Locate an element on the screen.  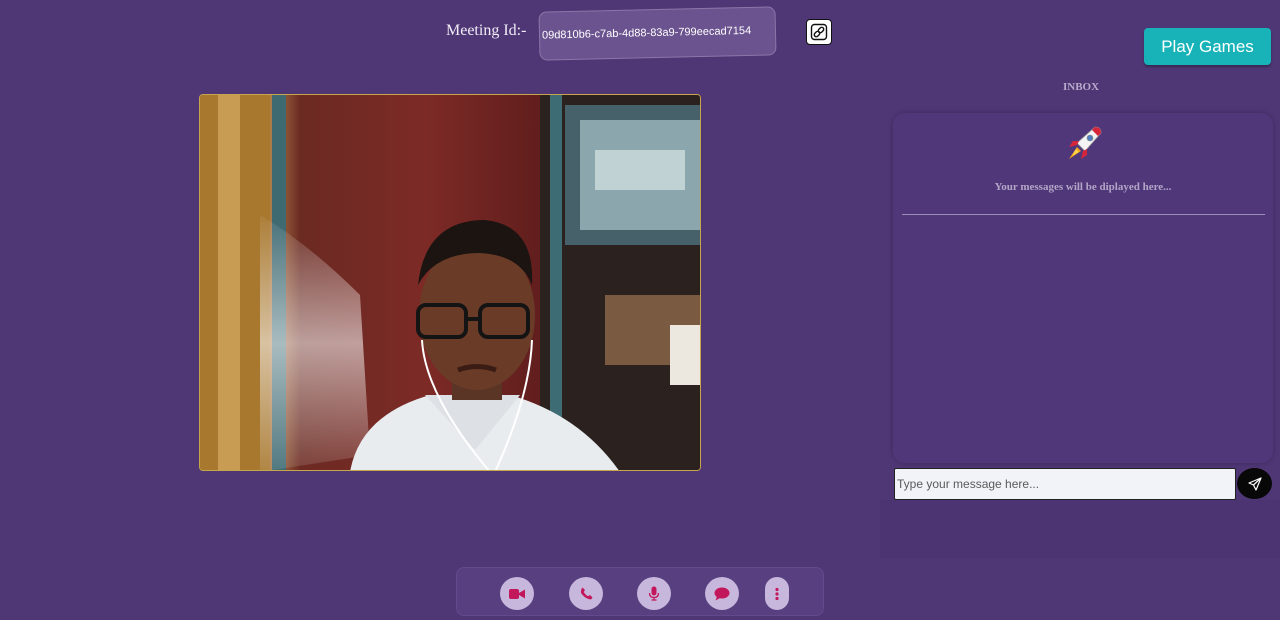
mic-toggle-button is located at coordinates (654, 593).